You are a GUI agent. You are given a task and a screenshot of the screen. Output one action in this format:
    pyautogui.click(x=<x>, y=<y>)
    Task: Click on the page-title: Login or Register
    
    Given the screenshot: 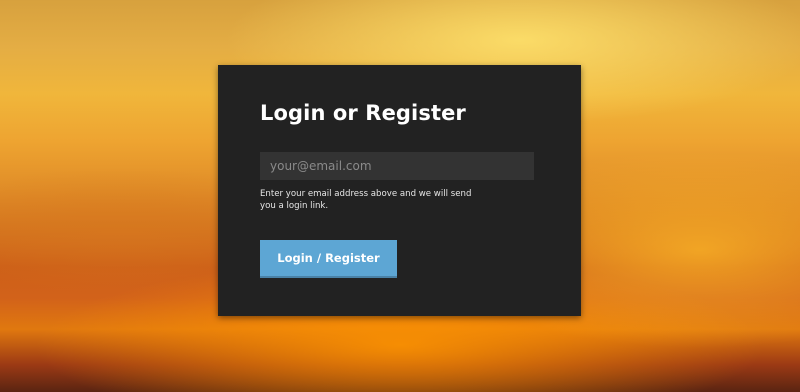 What is the action you would take?
    pyautogui.click(x=363, y=113)
    